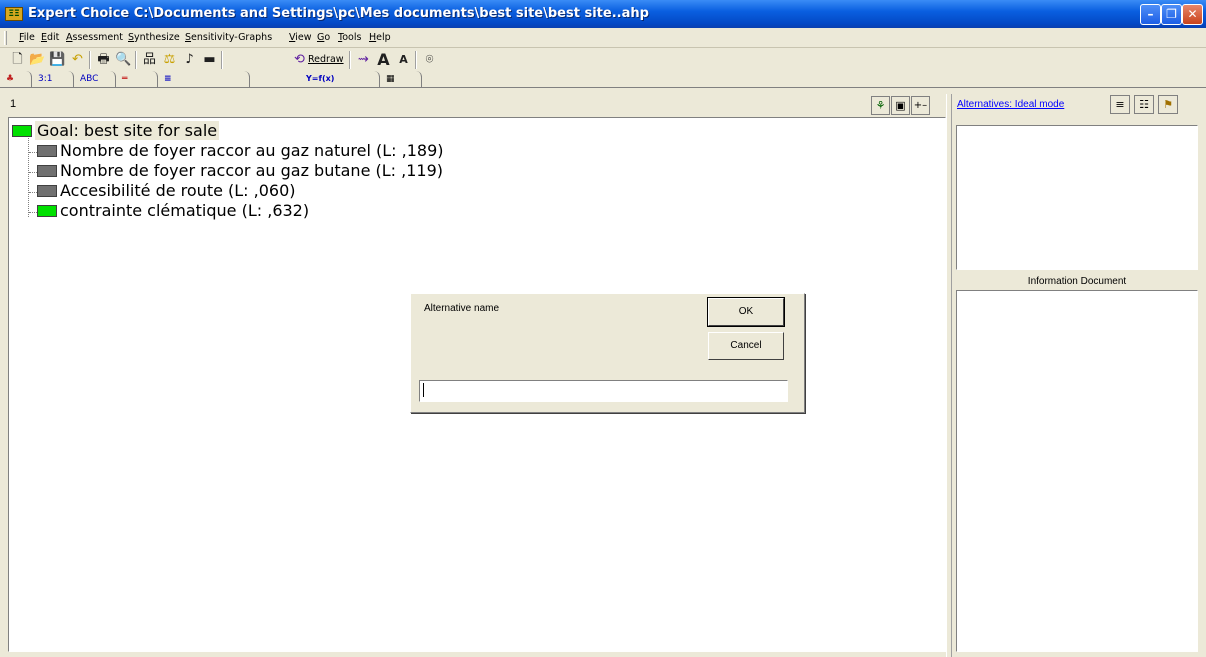  What do you see at coordinates (189, 60) in the screenshot?
I see `music-note-icon: ♪` at bounding box center [189, 60].